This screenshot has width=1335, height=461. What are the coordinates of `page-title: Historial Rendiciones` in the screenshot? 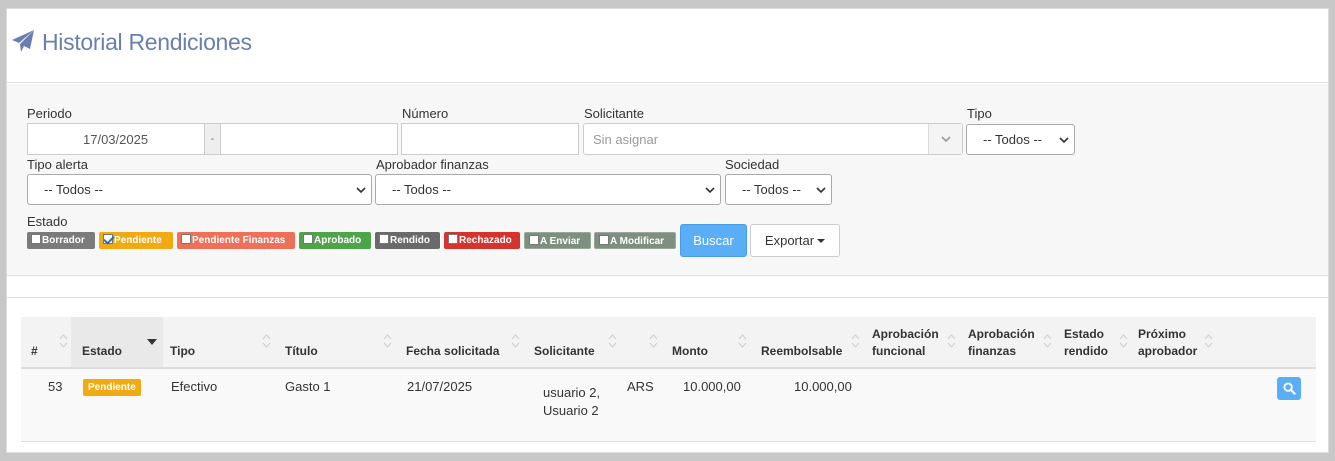 It's located at (147, 42).